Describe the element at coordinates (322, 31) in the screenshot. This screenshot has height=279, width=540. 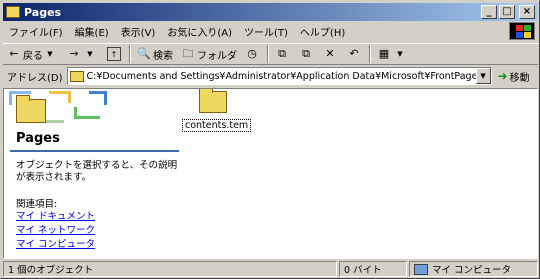
I see `menu-help: ヘルプ(H)` at that location.